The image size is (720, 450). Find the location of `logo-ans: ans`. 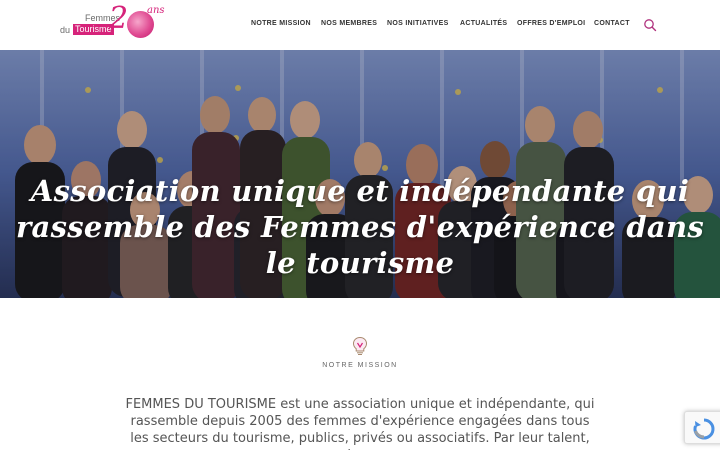

logo-ans: ans is located at coordinates (156, 10).